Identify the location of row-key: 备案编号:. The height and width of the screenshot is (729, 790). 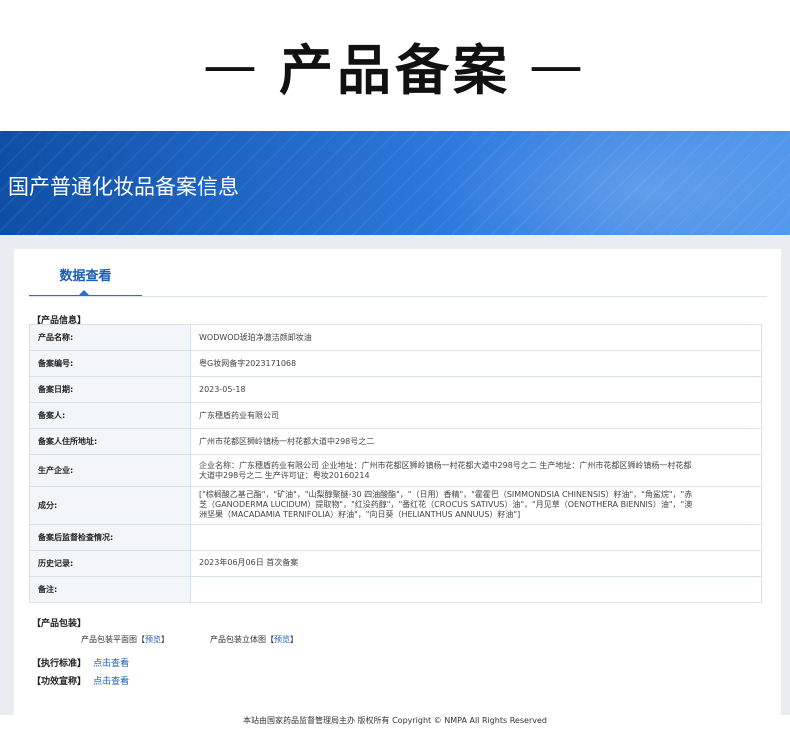
(110, 364).